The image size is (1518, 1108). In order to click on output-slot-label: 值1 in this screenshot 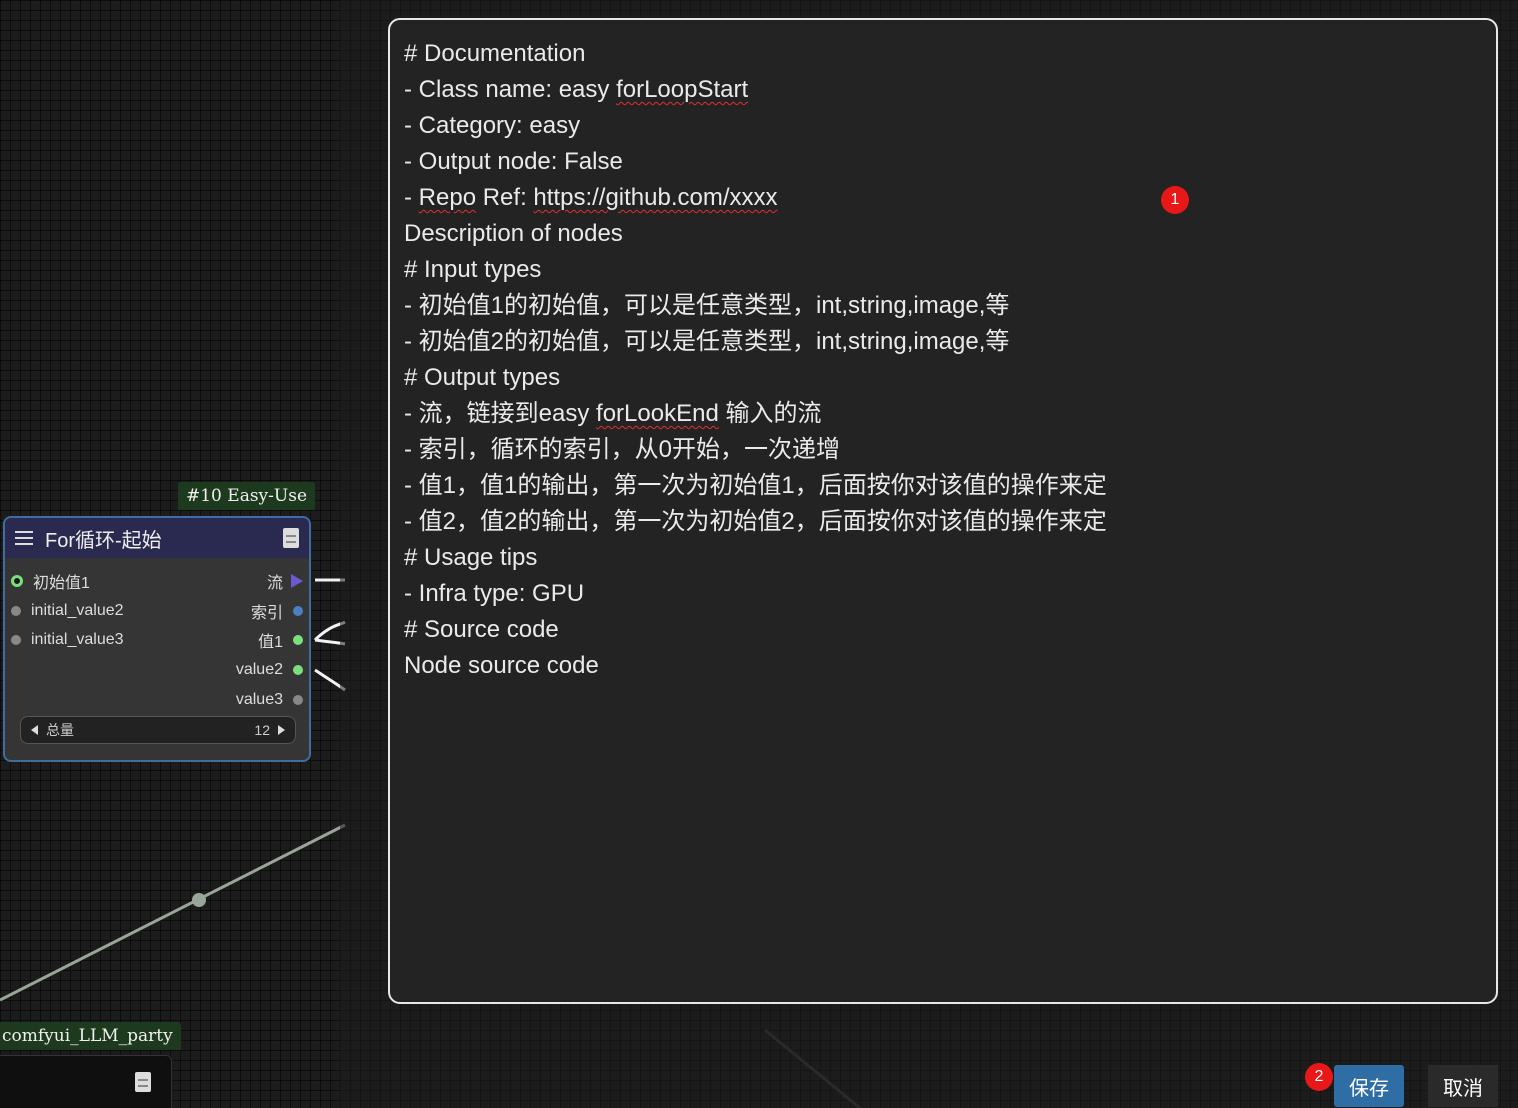, I will do `click(270, 642)`.